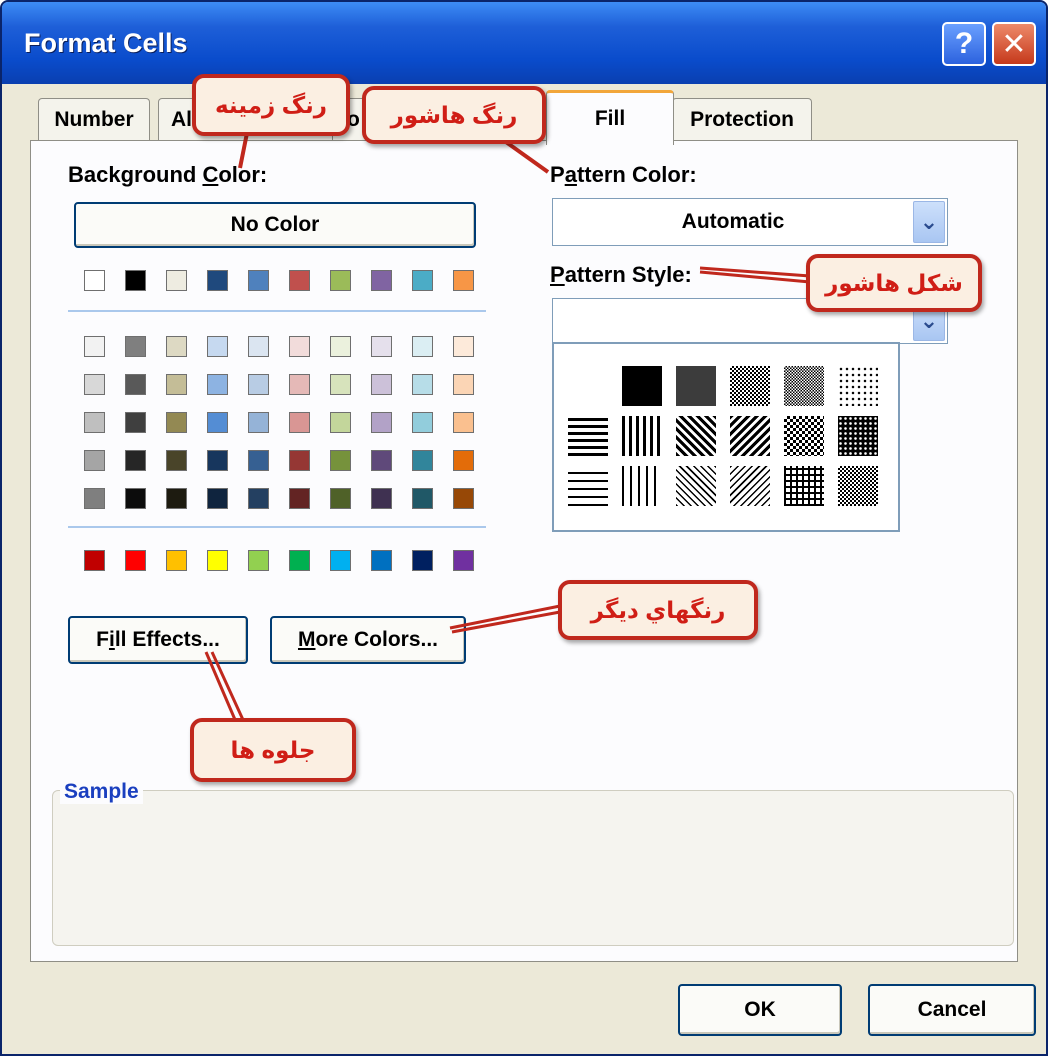 This screenshot has height=1056, width=1048. Describe the element at coordinates (225, 687) in the screenshot. I see `leader-fill-effects` at that location.